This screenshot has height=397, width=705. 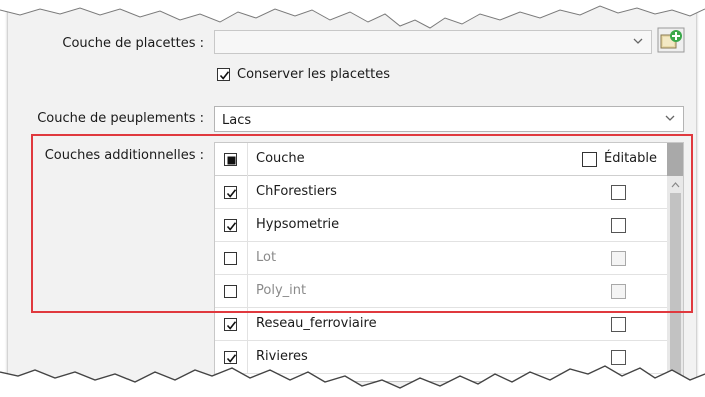 What do you see at coordinates (237, 120) in the screenshot?
I see `peuplements-value: Lacs` at bounding box center [237, 120].